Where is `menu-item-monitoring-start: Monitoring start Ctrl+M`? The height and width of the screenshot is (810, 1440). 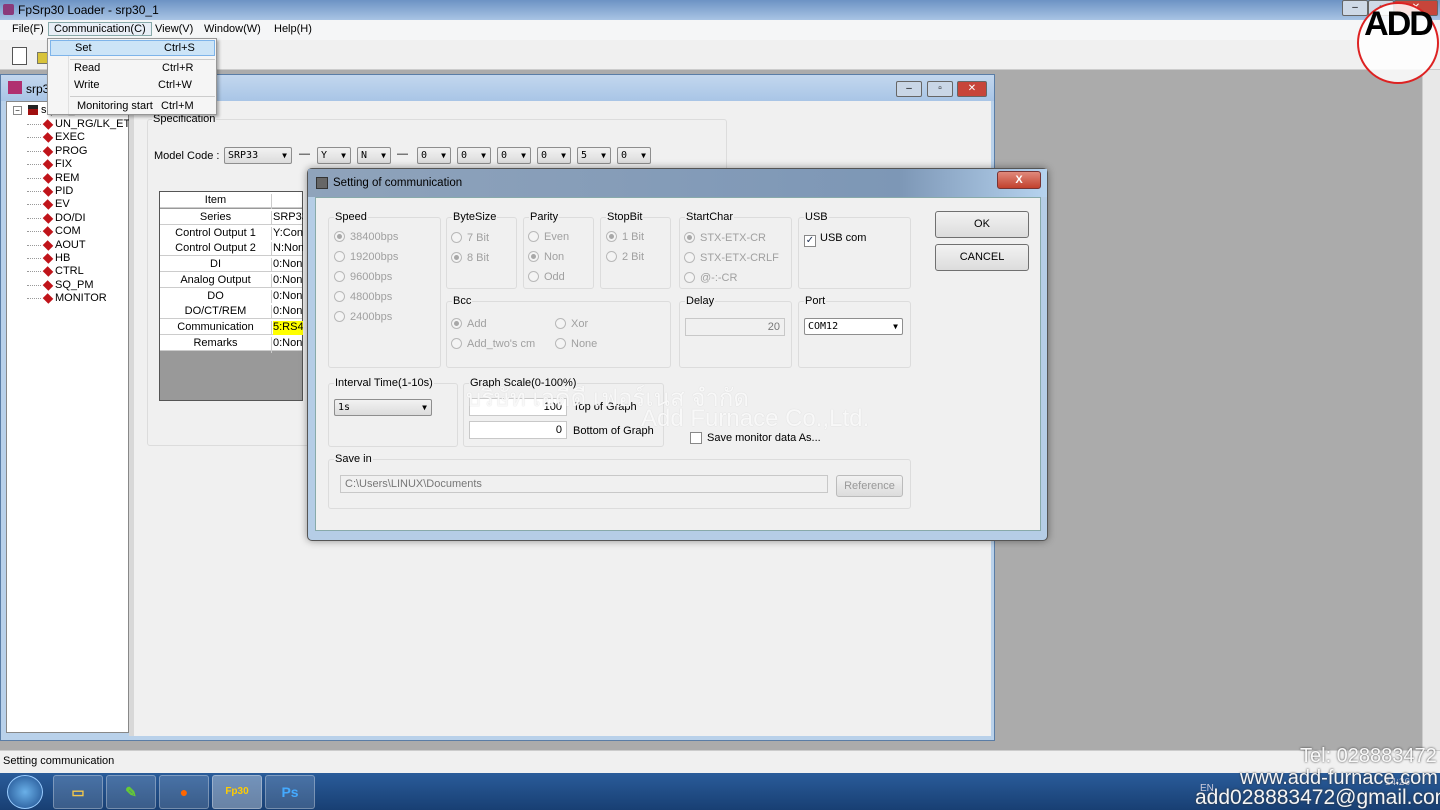
menu-item-monitoring-start: Monitoring start Ctrl+M is located at coordinates (132, 107).